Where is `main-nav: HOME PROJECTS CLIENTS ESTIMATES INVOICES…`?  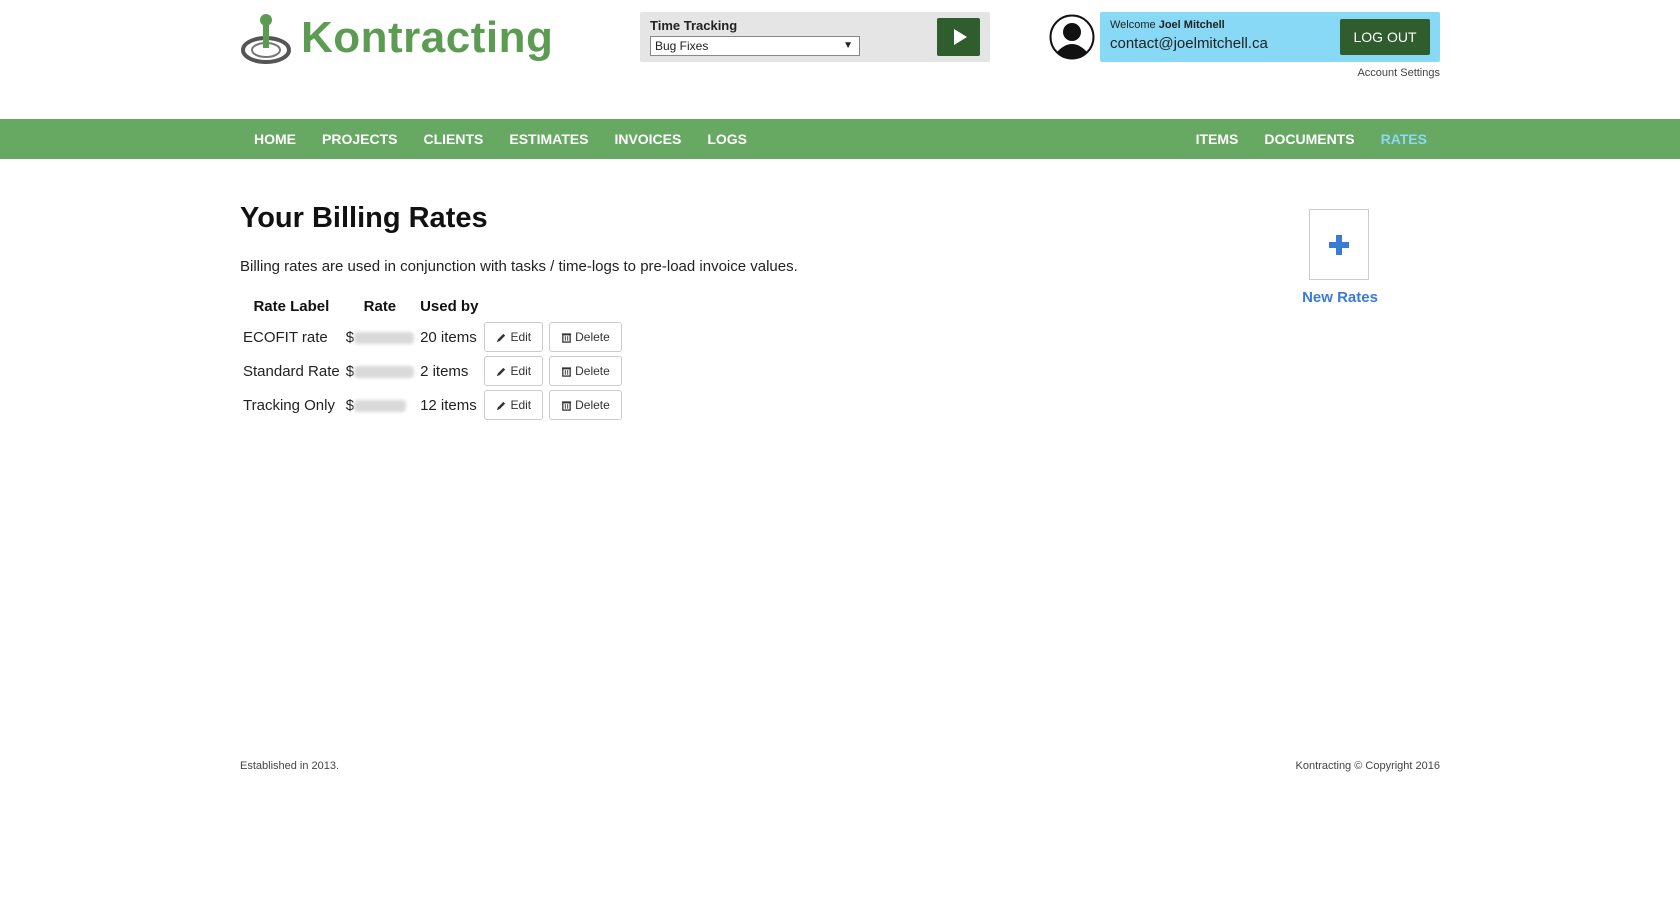 main-nav: HOME PROJECTS CLIENTS ESTIMATES INVOICES… is located at coordinates (840, 139).